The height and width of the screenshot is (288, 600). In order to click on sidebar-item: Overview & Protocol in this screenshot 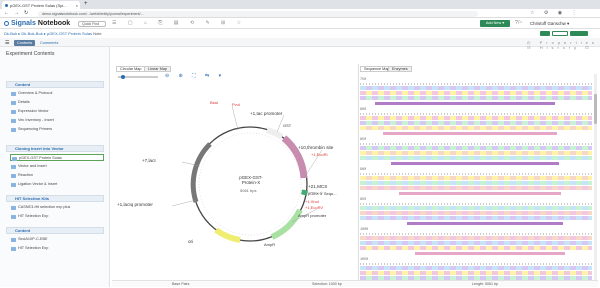, I will do `click(57, 93)`.